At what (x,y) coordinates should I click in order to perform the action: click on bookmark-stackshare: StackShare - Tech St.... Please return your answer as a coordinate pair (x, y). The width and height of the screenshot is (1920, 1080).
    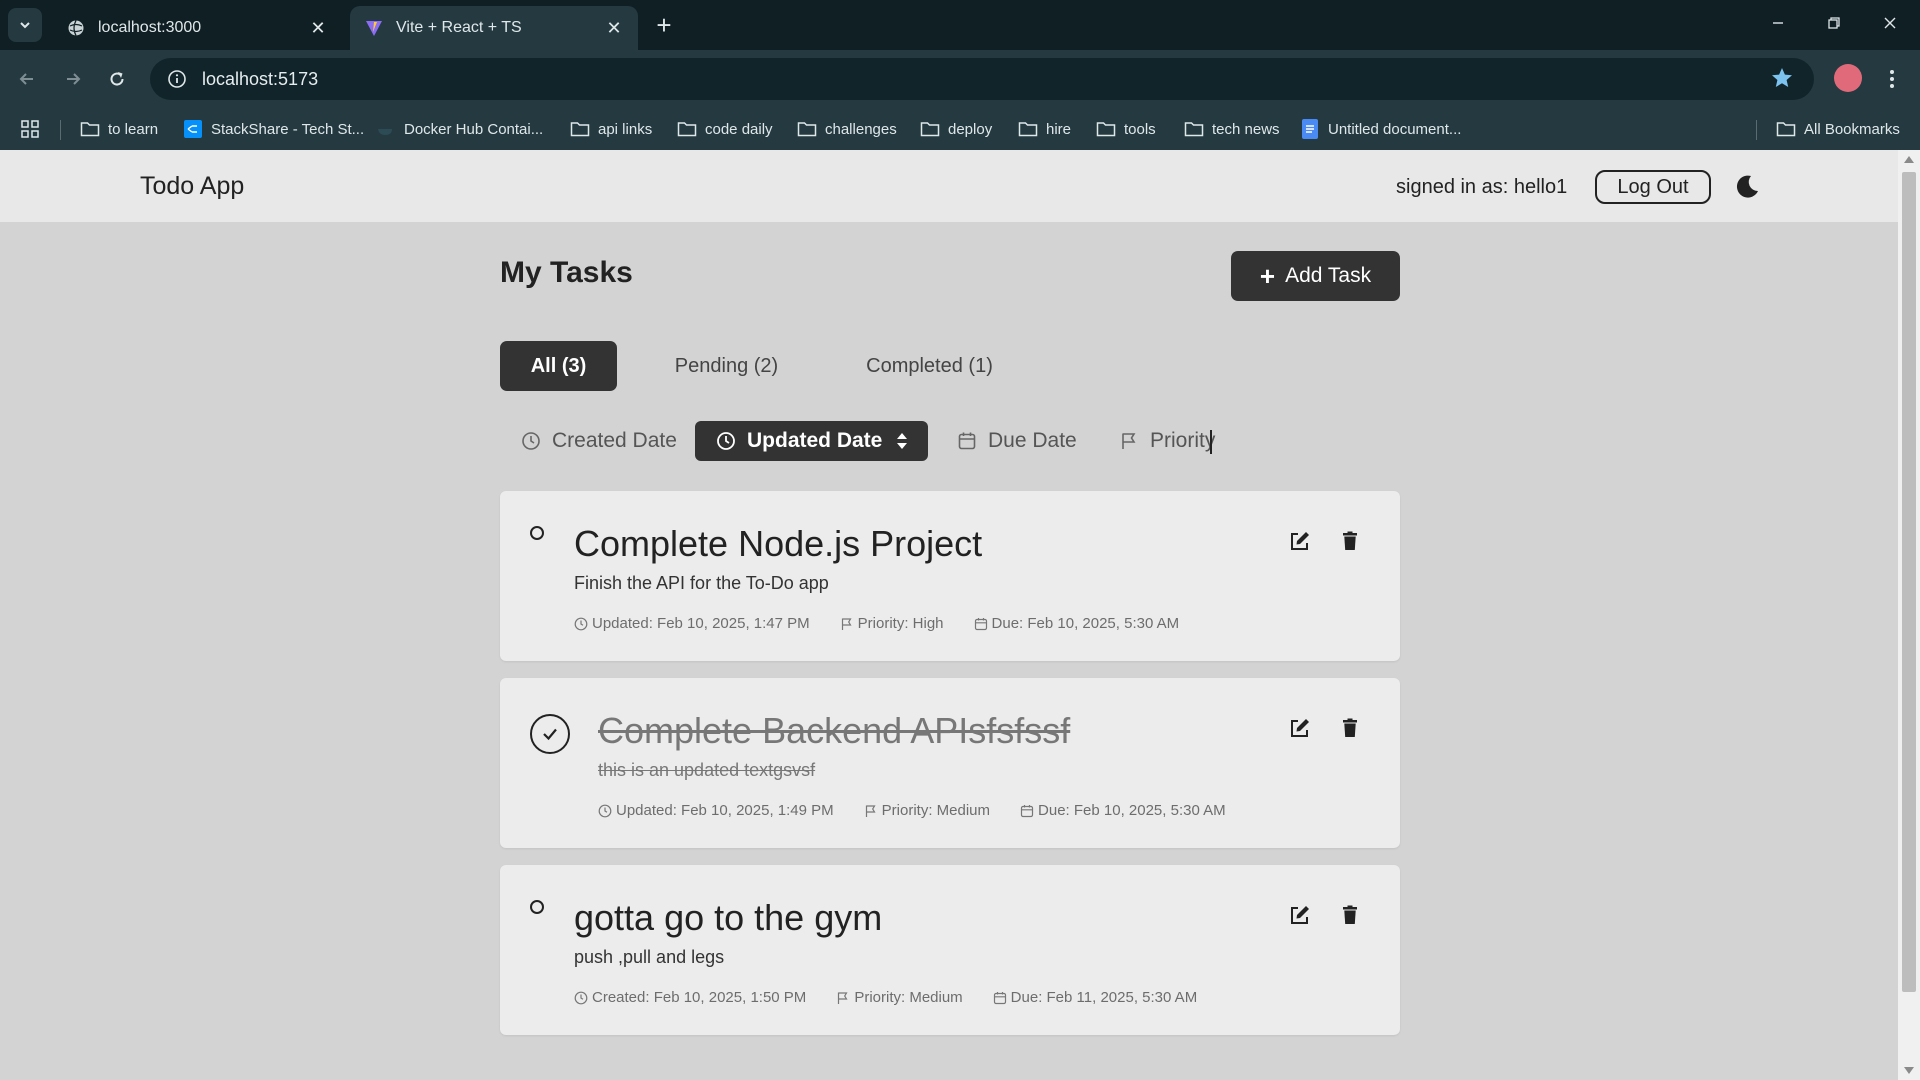
    Looking at the image, I should click on (273, 129).